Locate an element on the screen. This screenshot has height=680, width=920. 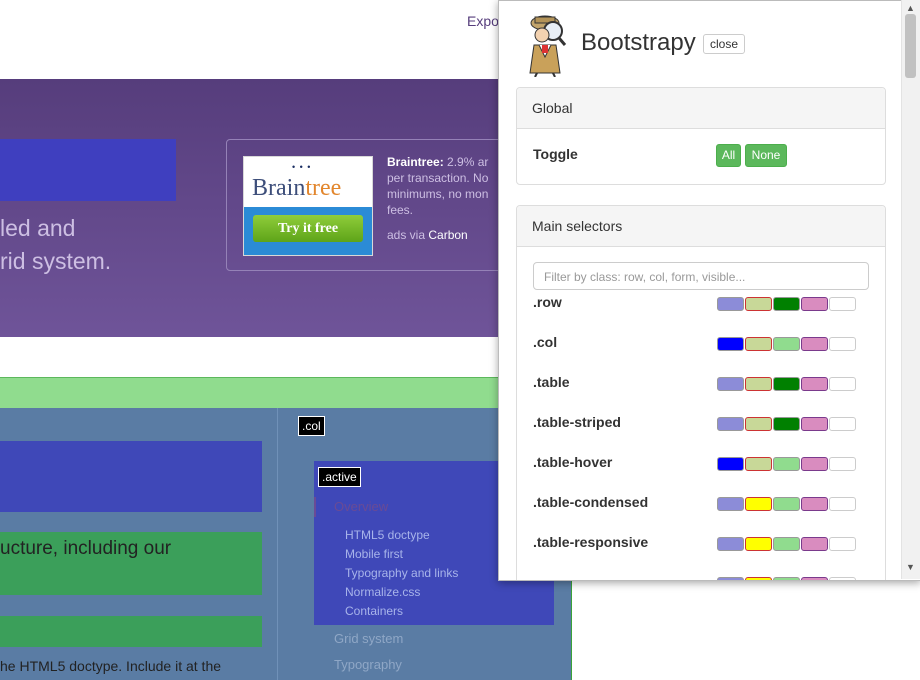
braintree-ad-image: • • • Braintree Try it free is located at coordinates (308, 206).